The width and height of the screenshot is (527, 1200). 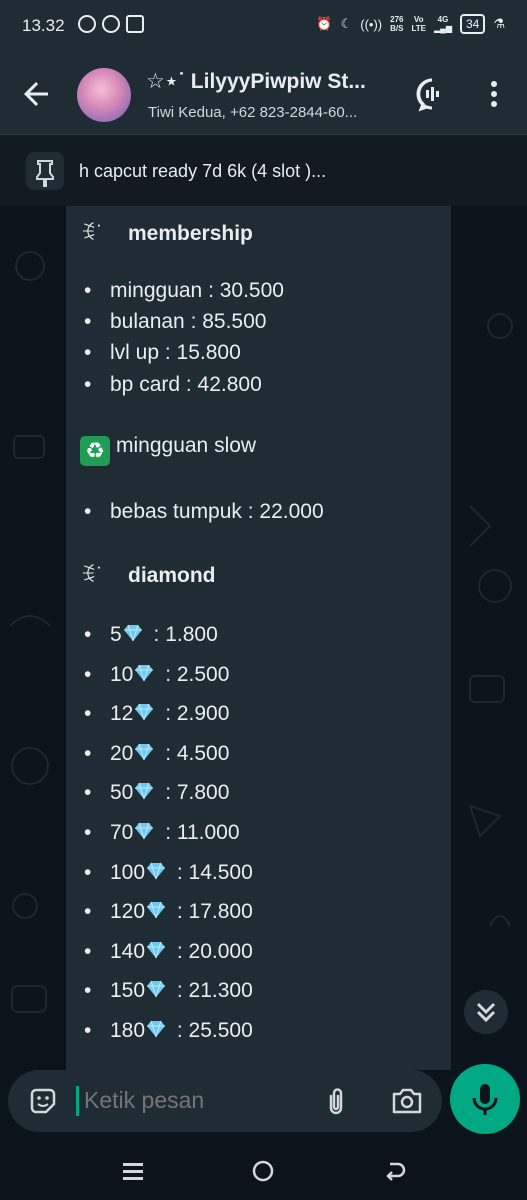 I want to click on mic-icon, so click(x=485, y=1099).